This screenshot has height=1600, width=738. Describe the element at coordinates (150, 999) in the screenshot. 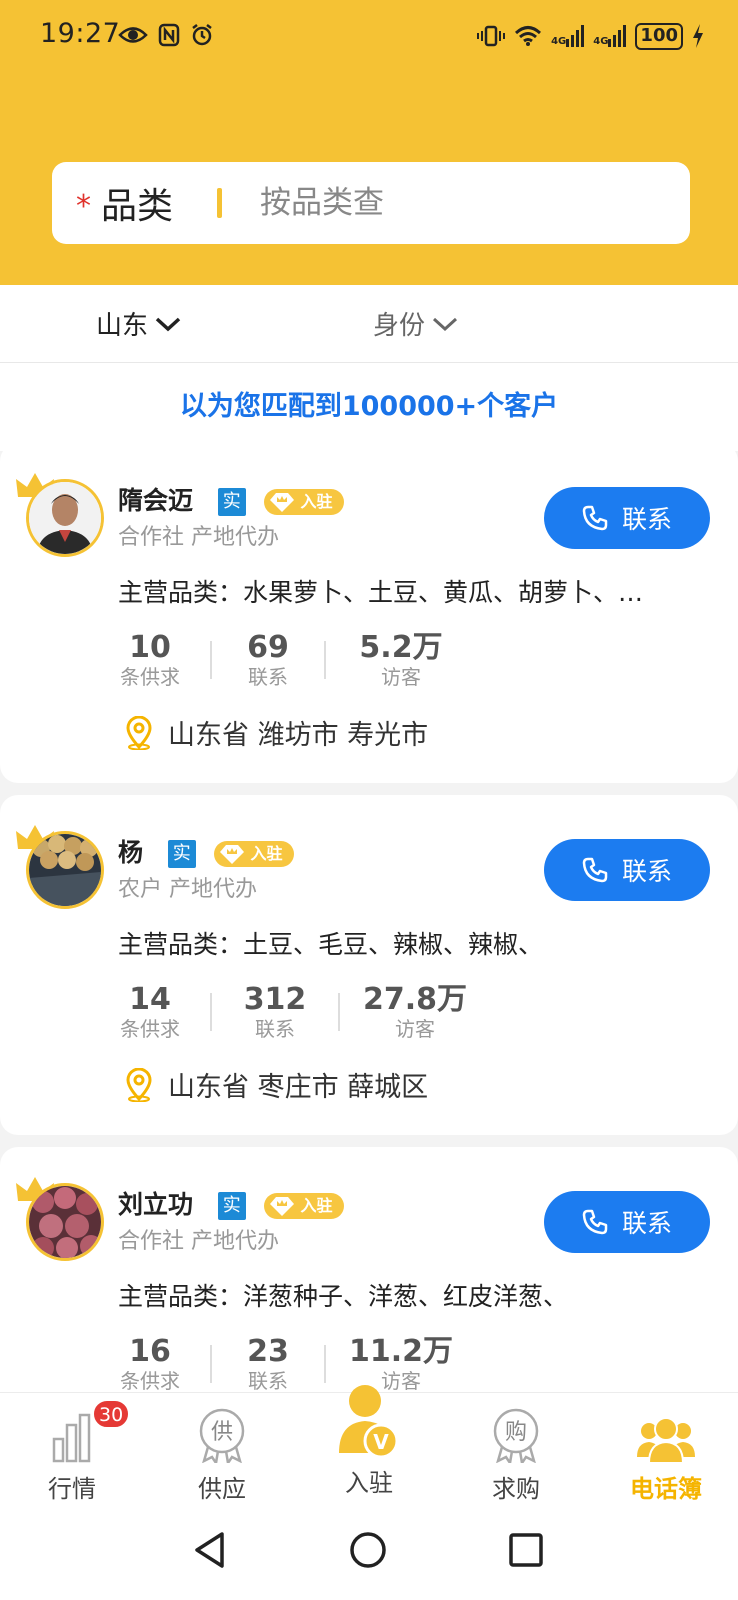

I see `stat-value: 14` at that location.